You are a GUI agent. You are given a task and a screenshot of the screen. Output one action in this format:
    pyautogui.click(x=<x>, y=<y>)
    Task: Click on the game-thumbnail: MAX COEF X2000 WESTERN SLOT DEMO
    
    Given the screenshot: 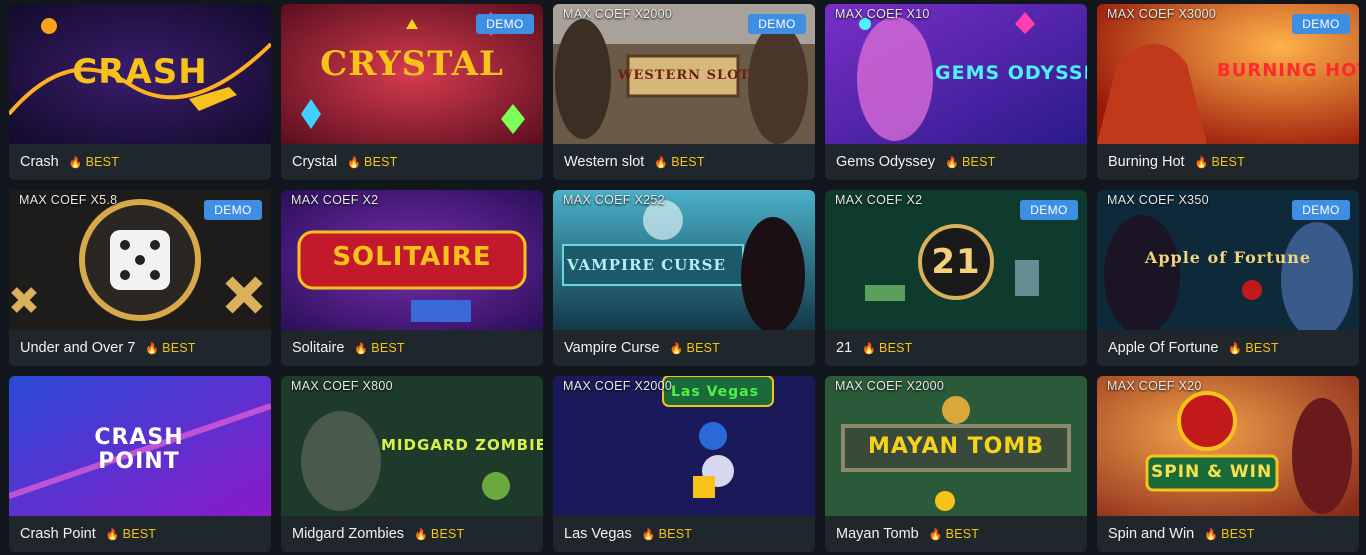 What is the action you would take?
    pyautogui.click(x=684, y=74)
    